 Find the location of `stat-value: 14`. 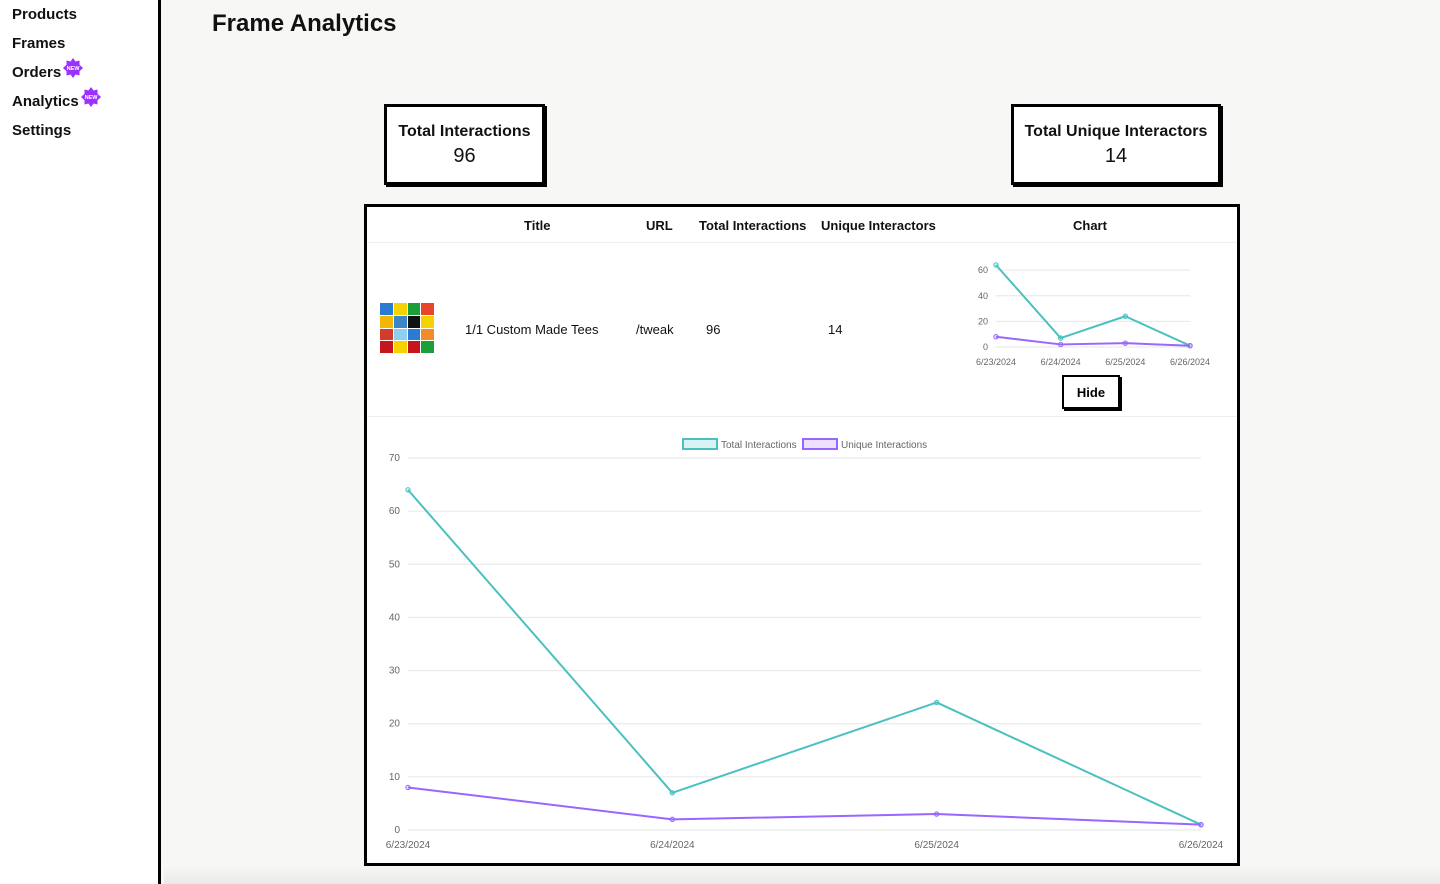

stat-value: 14 is located at coordinates (1116, 156).